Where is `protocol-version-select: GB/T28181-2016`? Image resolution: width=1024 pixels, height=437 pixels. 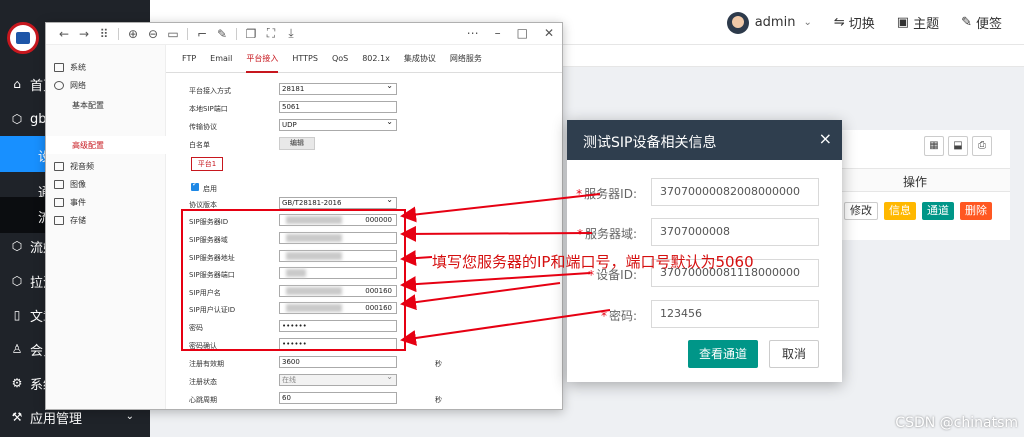 protocol-version-select: GB/T28181-2016 is located at coordinates (338, 202).